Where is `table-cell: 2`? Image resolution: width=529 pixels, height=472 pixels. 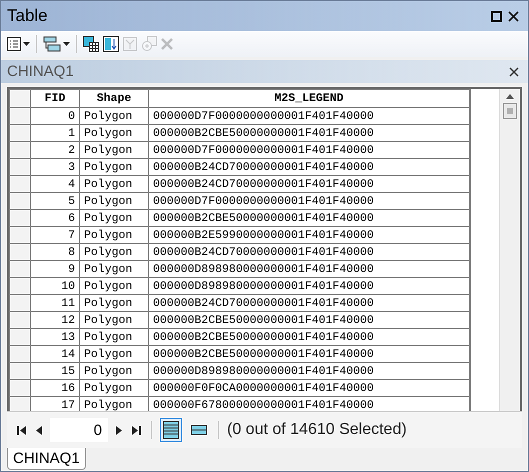
table-cell: 2 is located at coordinates (55, 150).